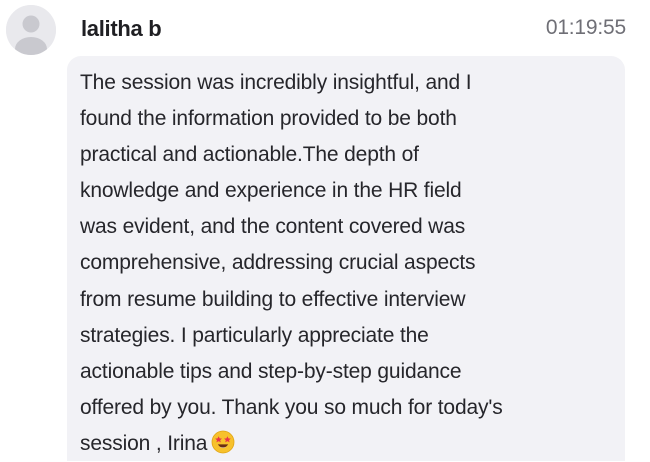 Image resolution: width=650 pixels, height=462 pixels. What do you see at coordinates (347, 444) in the screenshot?
I see `message-last-line: session , Irina` at bounding box center [347, 444].